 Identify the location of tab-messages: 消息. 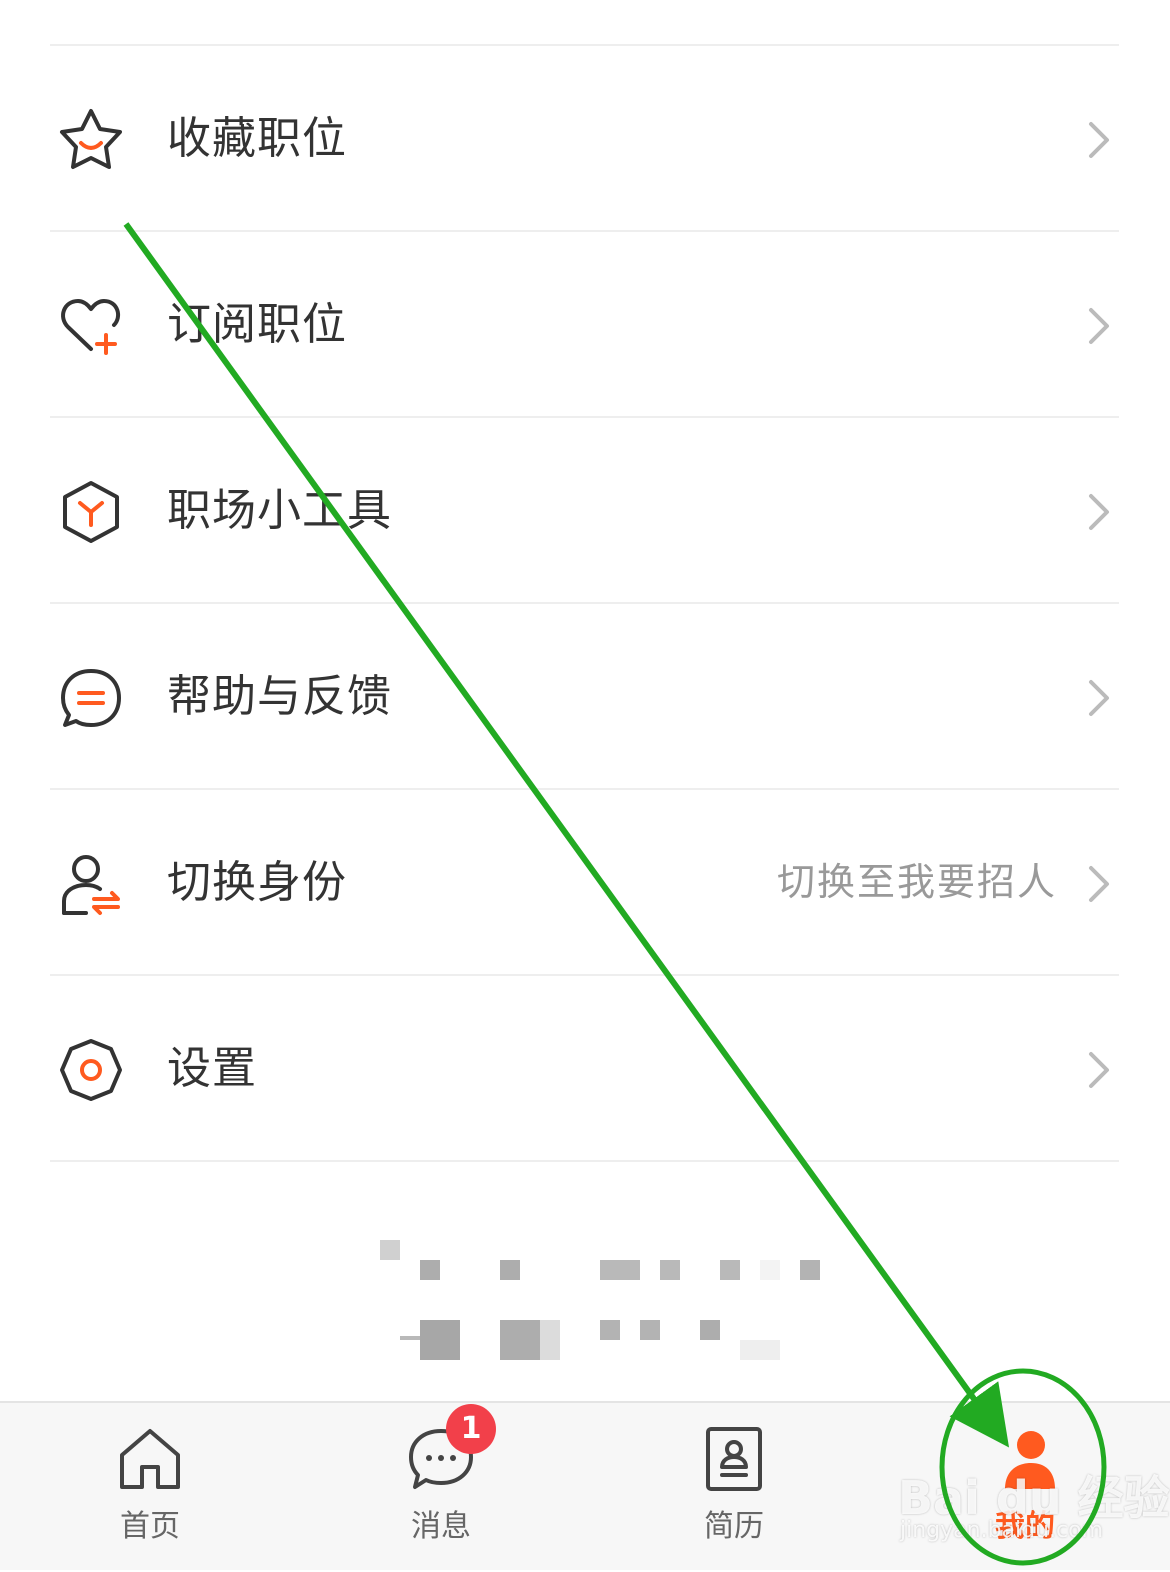
(441, 1487).